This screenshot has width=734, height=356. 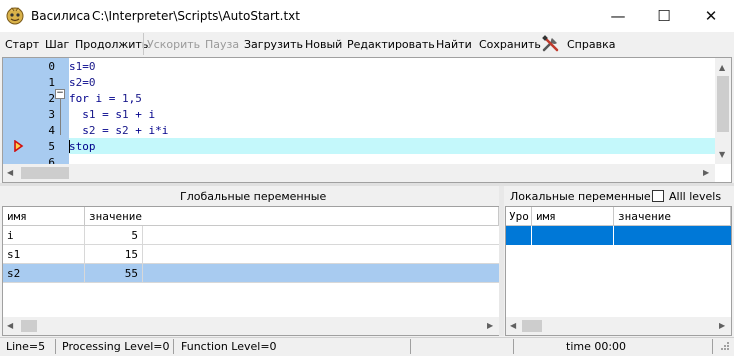 What do you see at coordinates (114, 273) in the screenshot?
I see `var-value: 55` at bounding box center [114, 273].